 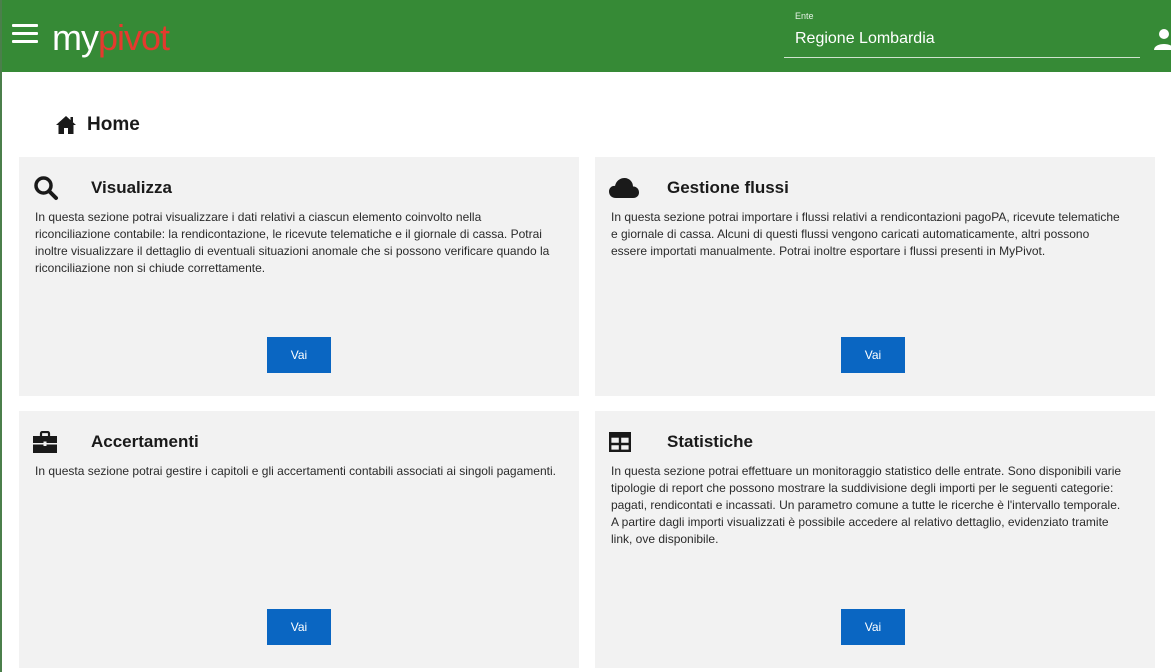 What do you see at coordinates (865, 38) in the screenshot?
I see `ente-value: Regione Lombardia` at bounding box center [865, 38].